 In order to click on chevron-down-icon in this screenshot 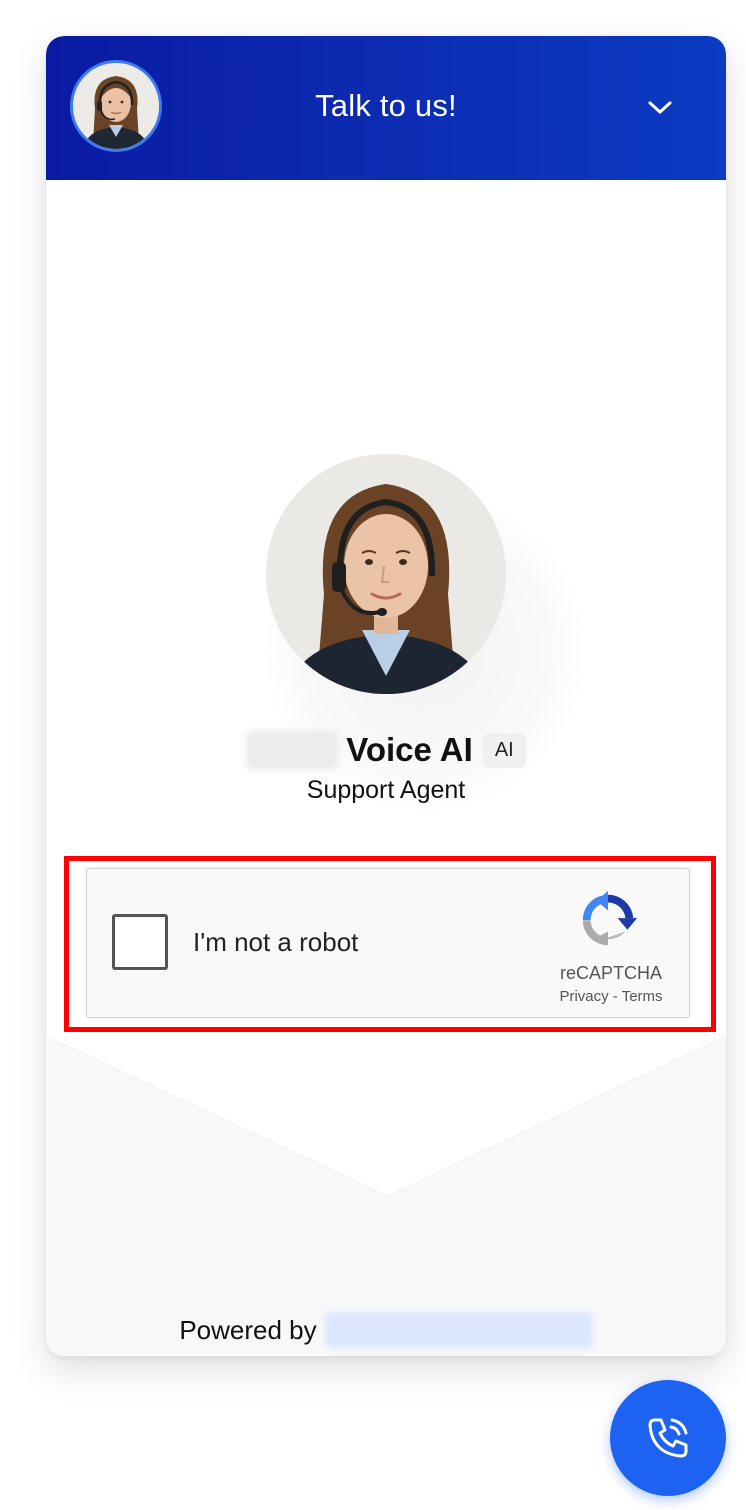, I will do `click(660, 107)`.